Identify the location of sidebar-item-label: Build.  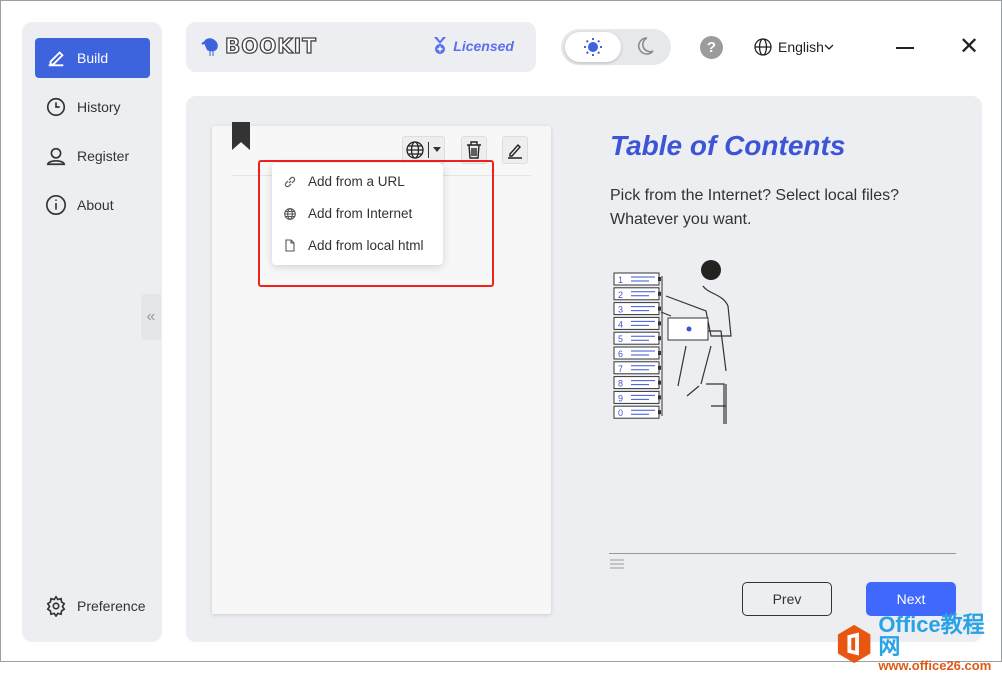
(93, 58).